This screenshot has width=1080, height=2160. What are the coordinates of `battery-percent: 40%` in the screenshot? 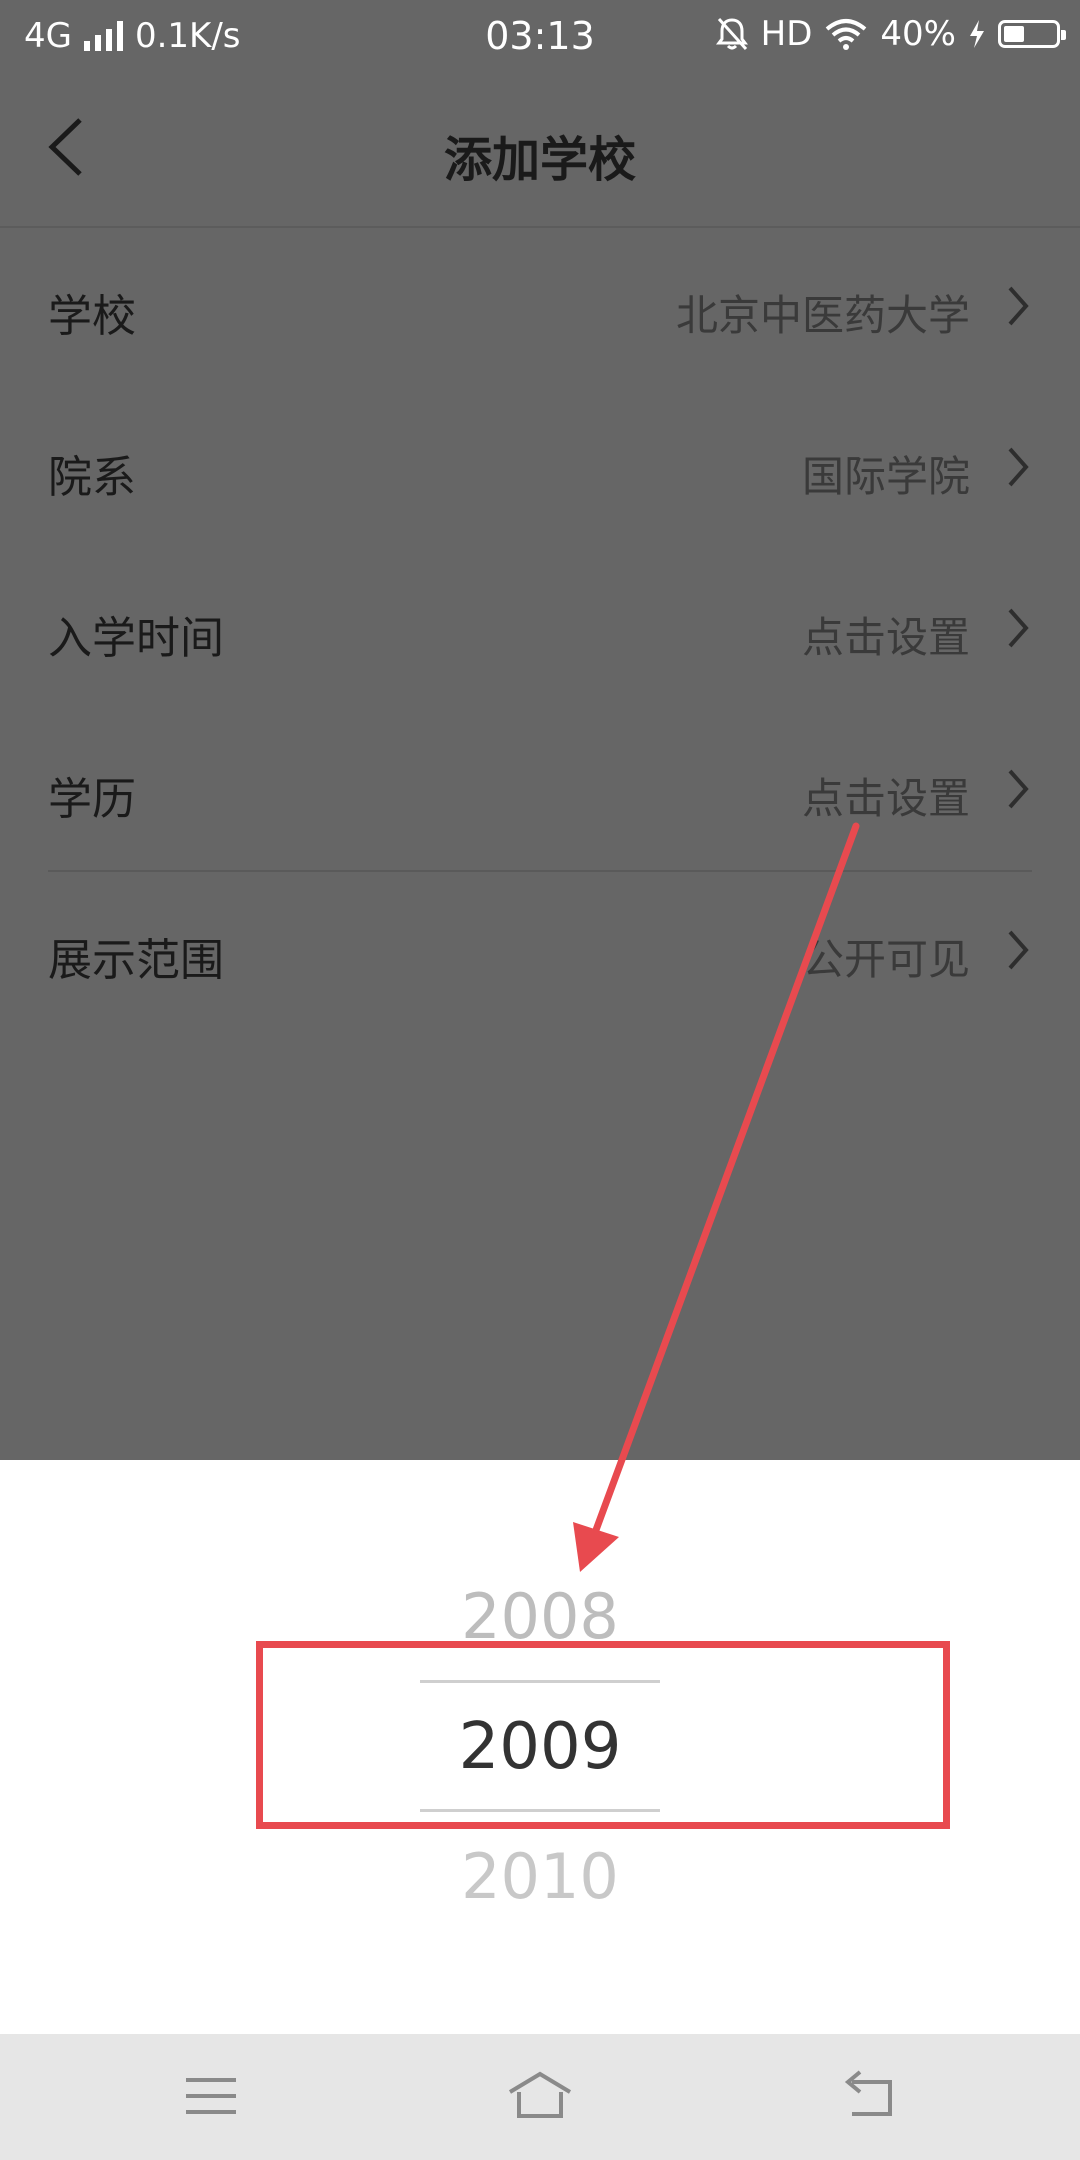 It's located at (918, 34).